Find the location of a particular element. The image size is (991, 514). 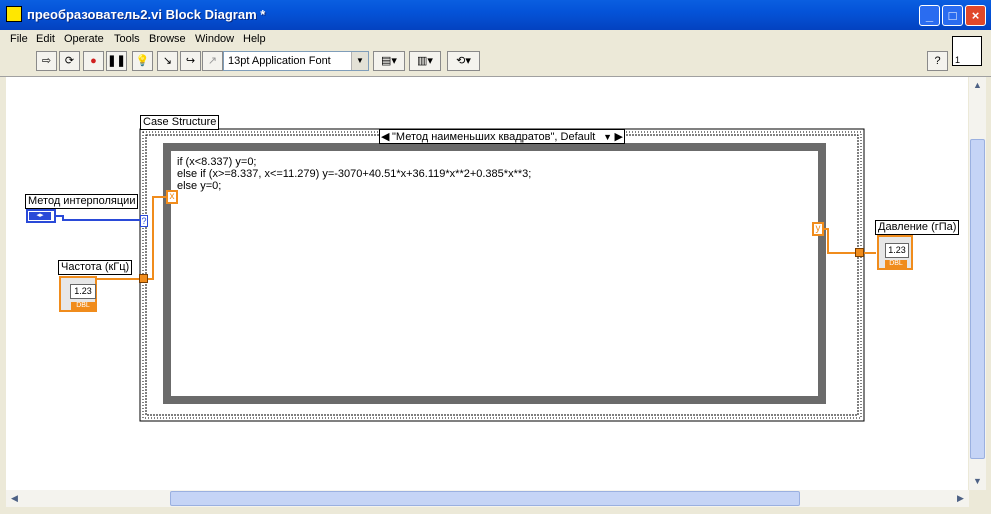

labview-app-icon is located at coordinates (14, 14).